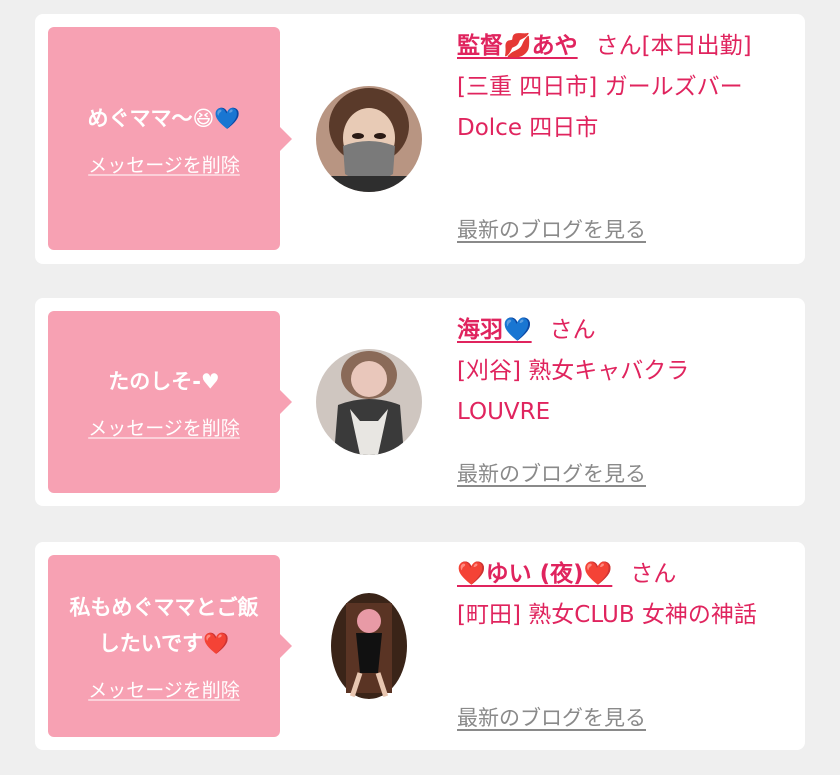 The height and width of the screenshot is (775, 840). Describe the element at coordinates (164, 381) in the screenshot. I see `message-text: たのしそ-♥` at that location.